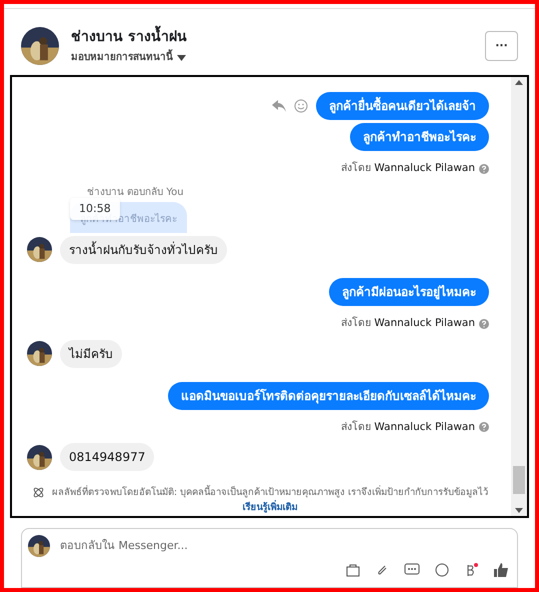 This screenshot has width=539, height=592. What do you see at coordinates (519, 82) in the screenshot?
I see `scroll-up-icon` at bounding box center [519, 82].